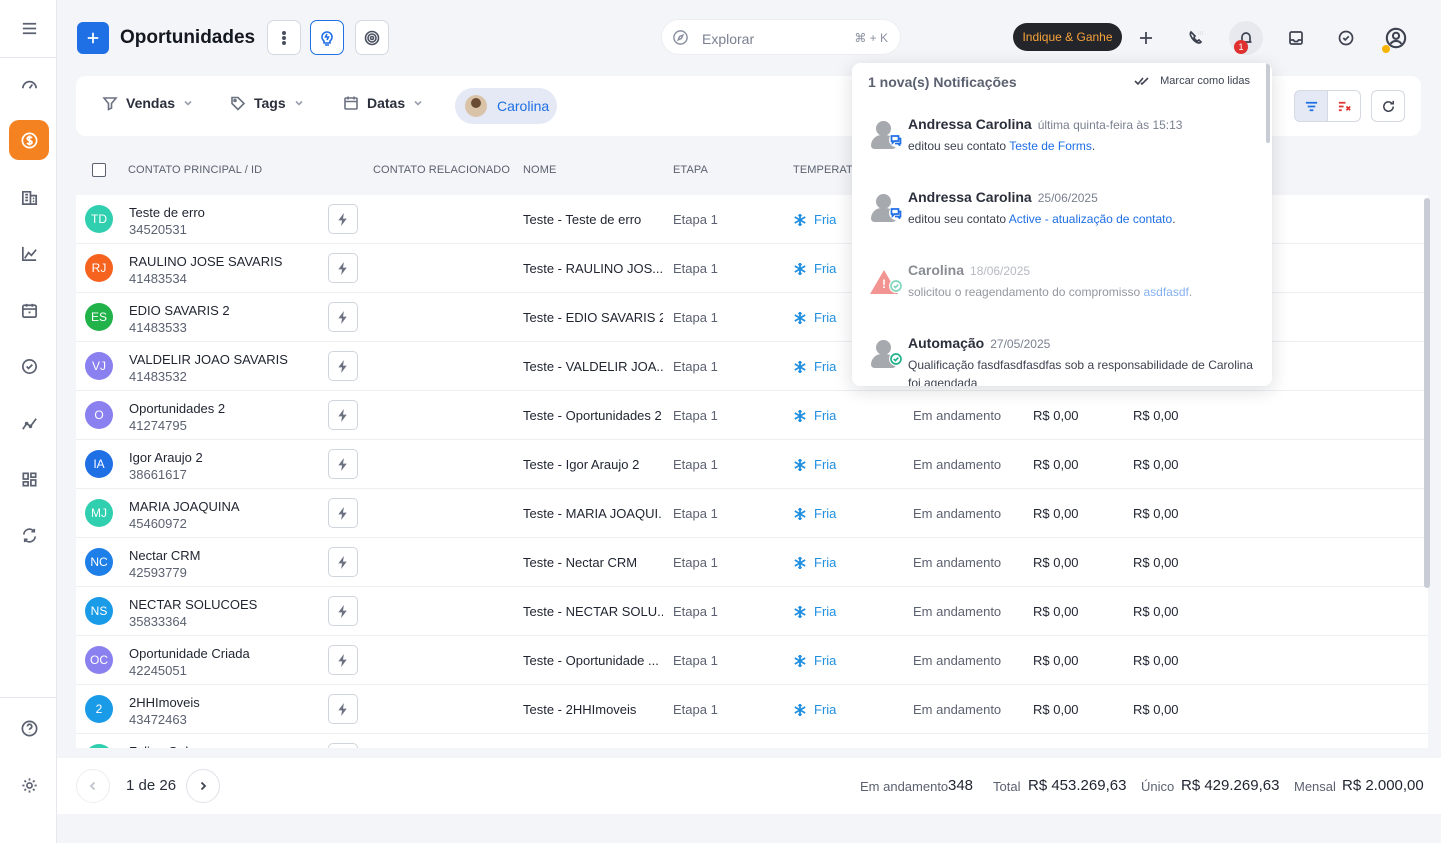  Describe the element at coordinates (29, 728) in the screenshot. I see `help-icon` at that location.